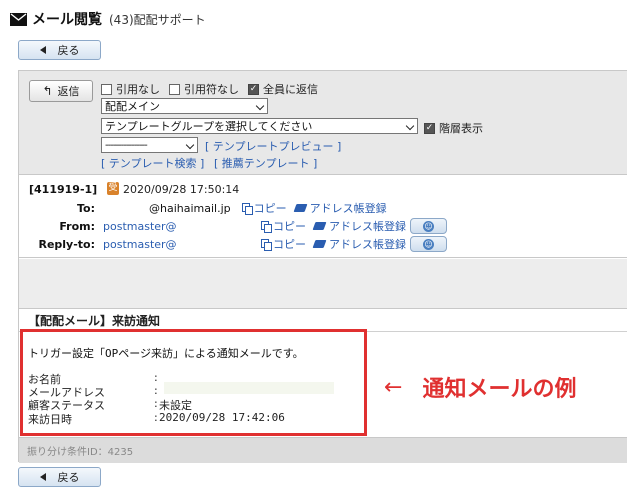 This screenshot has width=627, height=496. I want to click on page-header: メール閲覧 (43)配配サポート, so click(108, 19).